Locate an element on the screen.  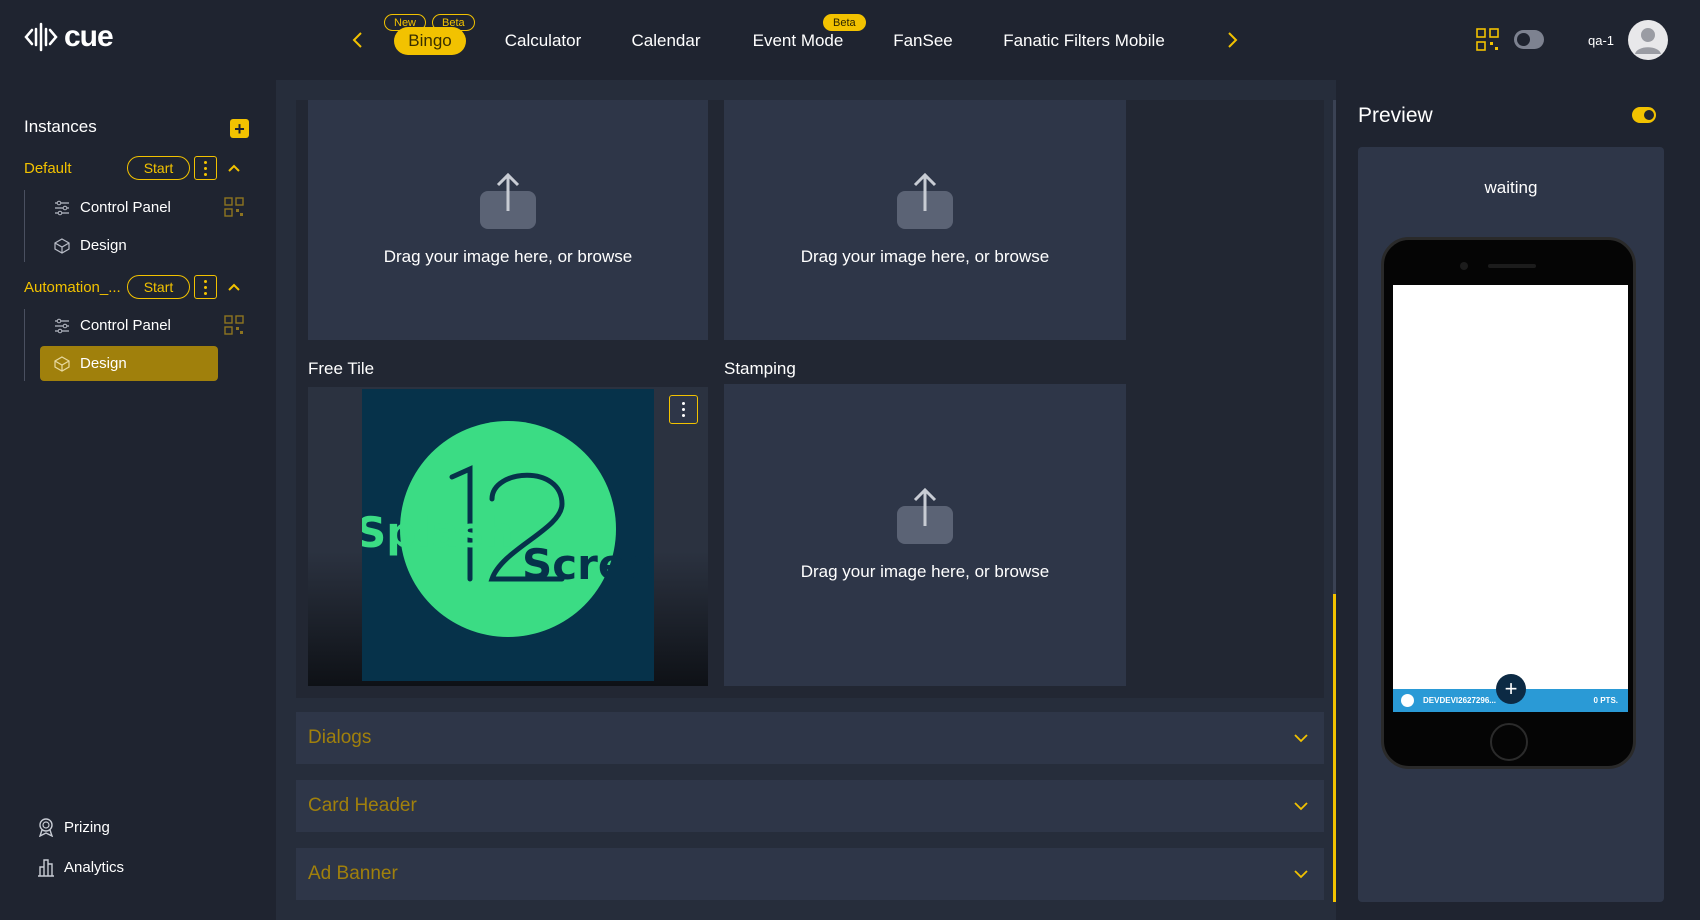
accordion-label: Card Header is located at coordinates (362, 805).